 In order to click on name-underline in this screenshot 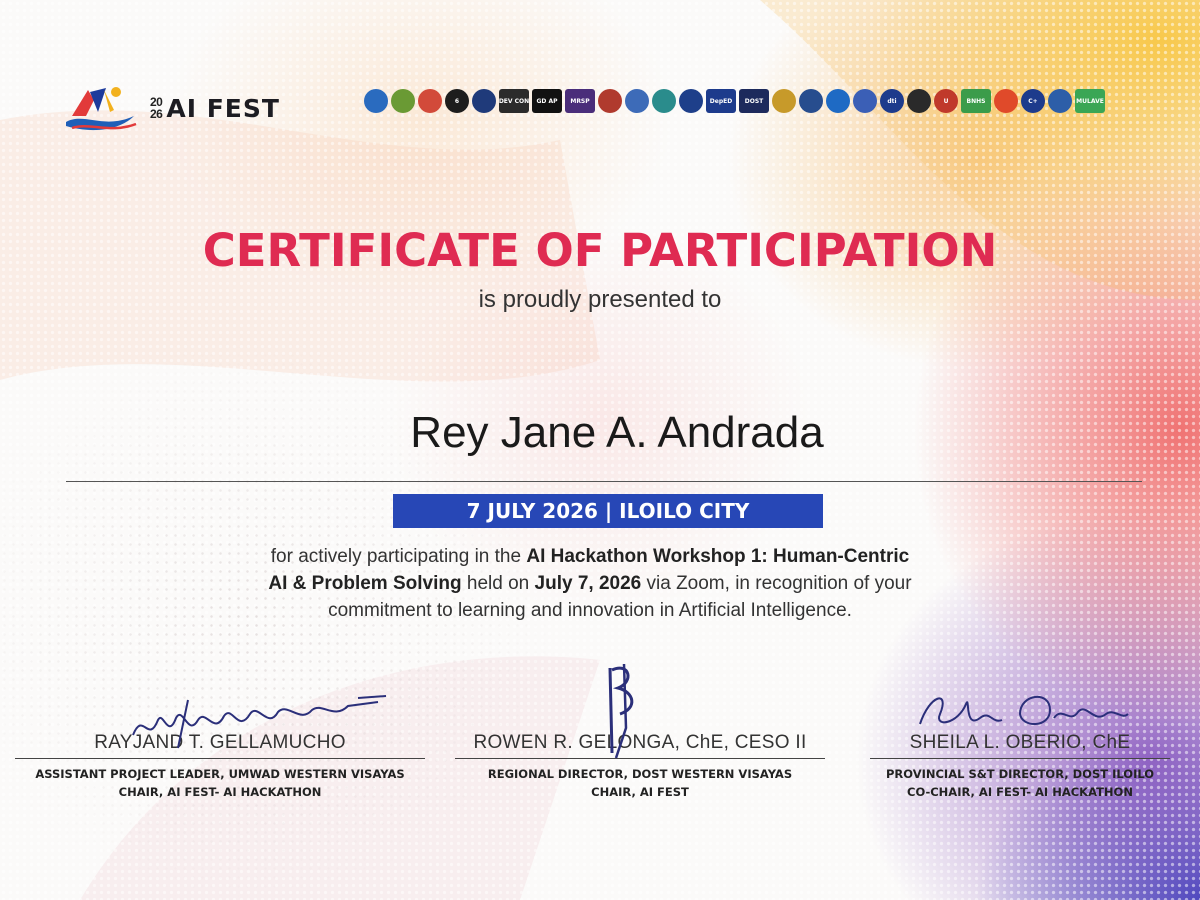, I will do `click(604, 481)`.